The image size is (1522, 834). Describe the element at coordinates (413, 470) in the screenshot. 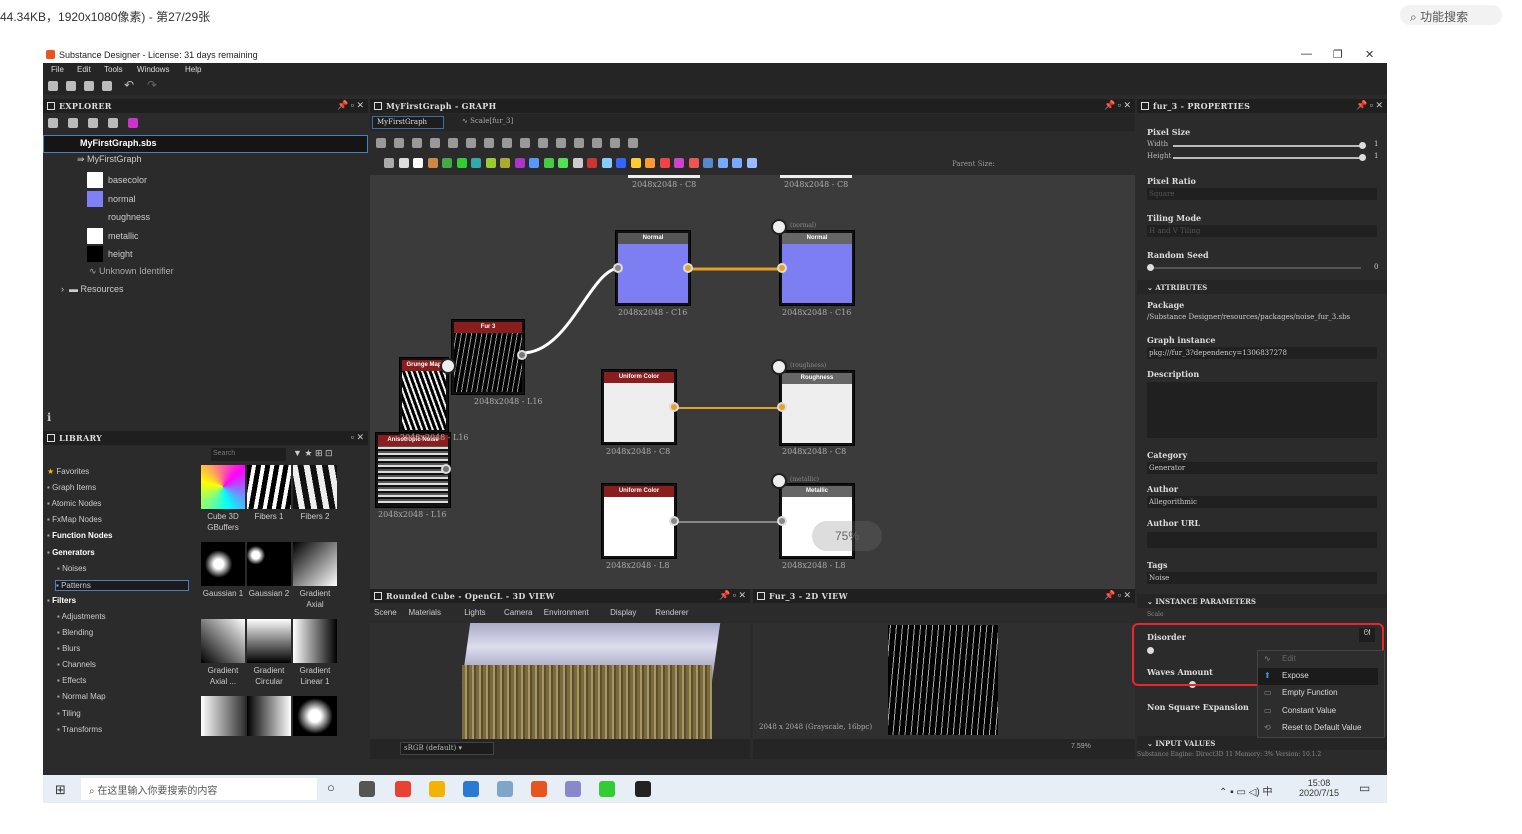

I see `anisotropic-noise-node: Anisotropic Noise` at that location.